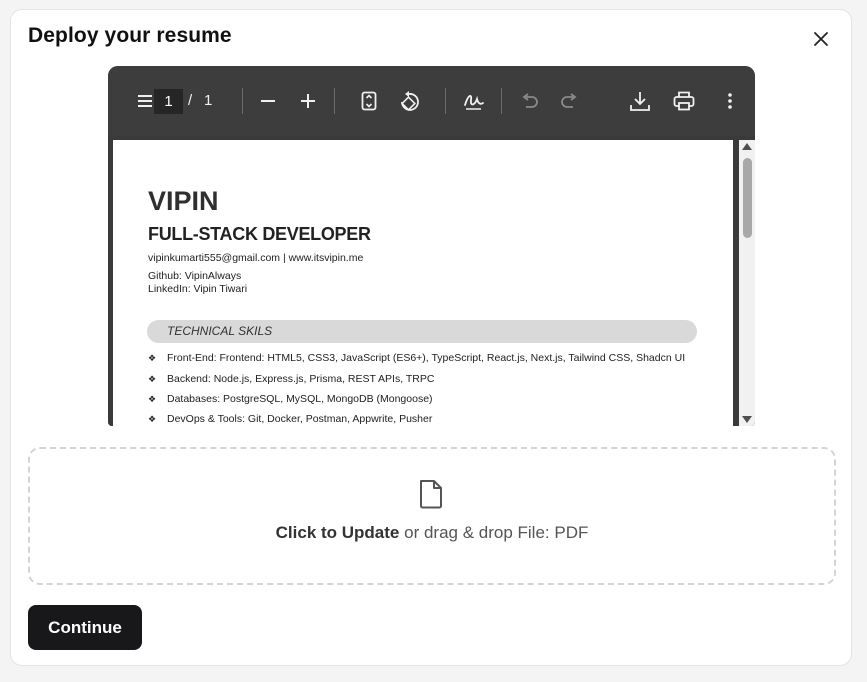  I want to click on print-icon, so click(684, 101).